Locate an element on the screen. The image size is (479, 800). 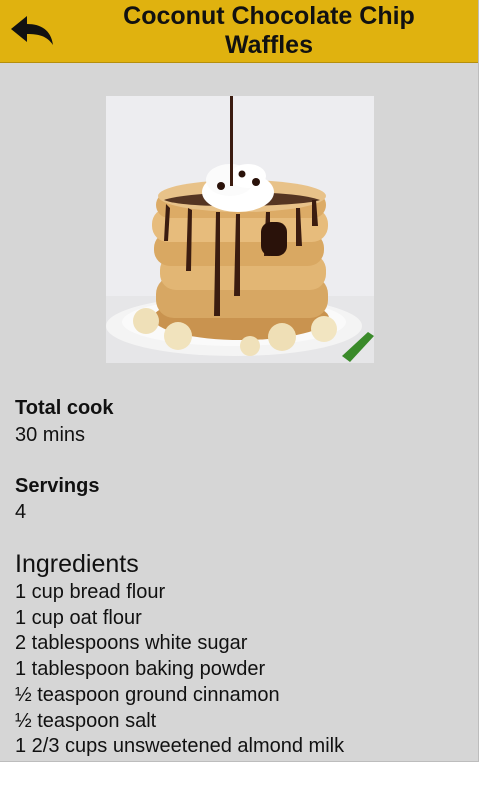
title-line-1: Coconut Chocolate Chip is located at coordinates (269, 16).